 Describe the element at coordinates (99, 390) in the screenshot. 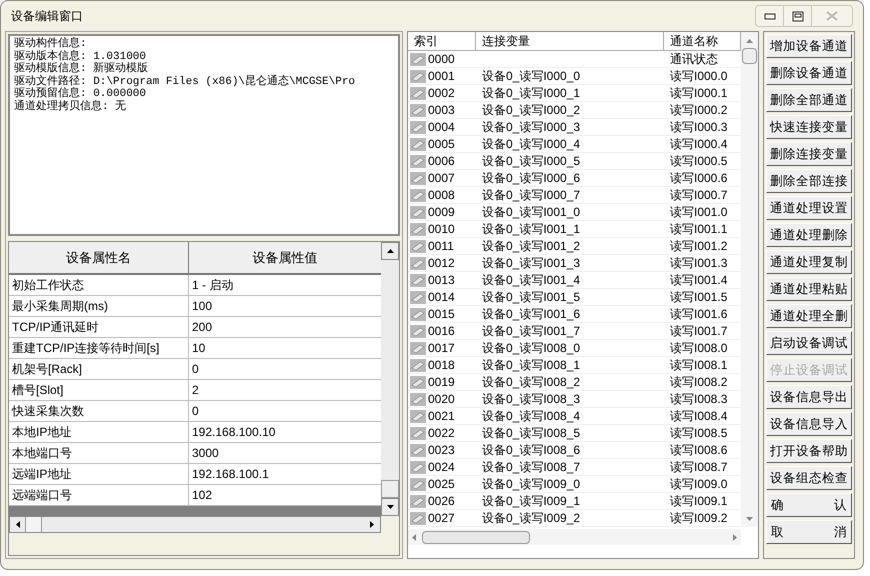

I see `table-cell: 槽号[Slot]` at that location.